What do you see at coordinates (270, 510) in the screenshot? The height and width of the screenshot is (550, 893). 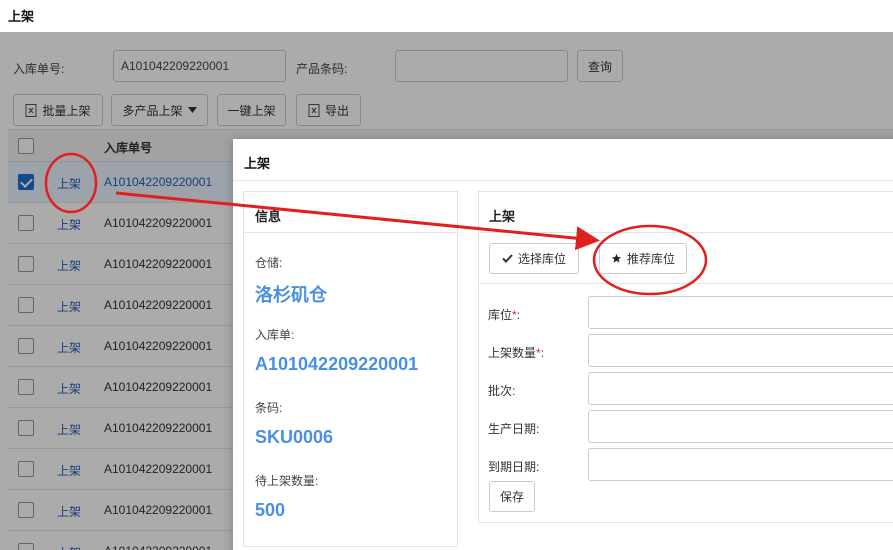 I see `pending-qty-value: 500` at bounding box center [270, 510].